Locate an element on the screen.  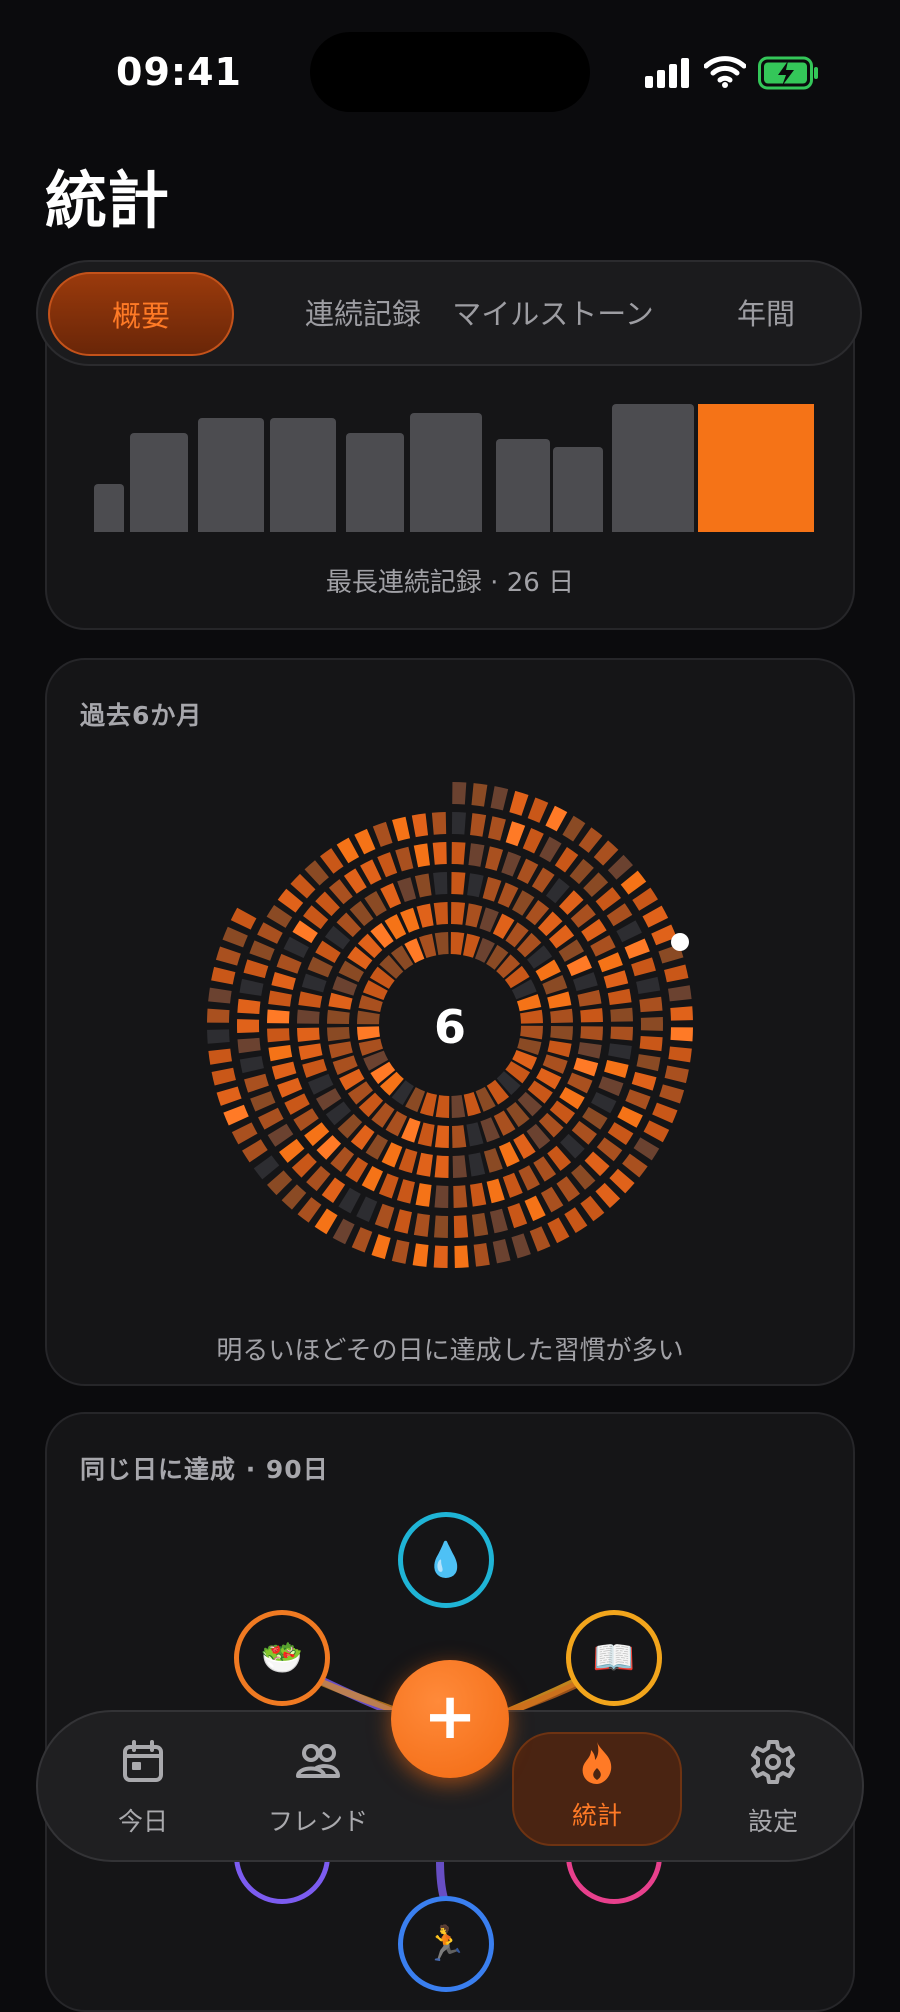
habit-node-water: 💧 is located at coordinates (446, 1560).